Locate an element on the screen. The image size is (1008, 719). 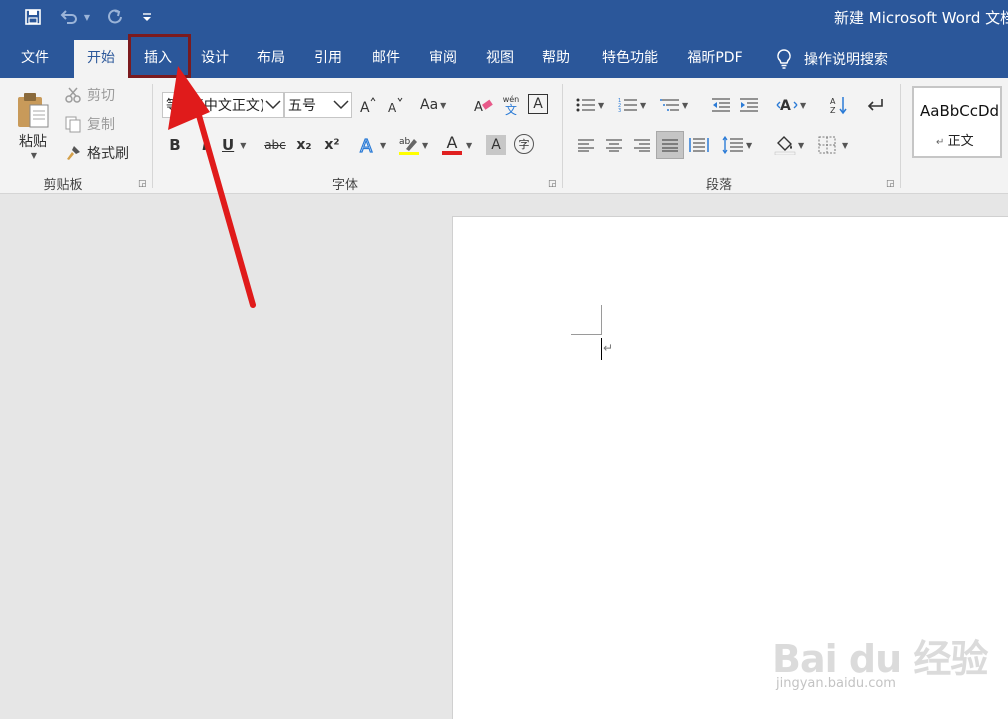
align-center-icon is located at coordinates (614, 145).